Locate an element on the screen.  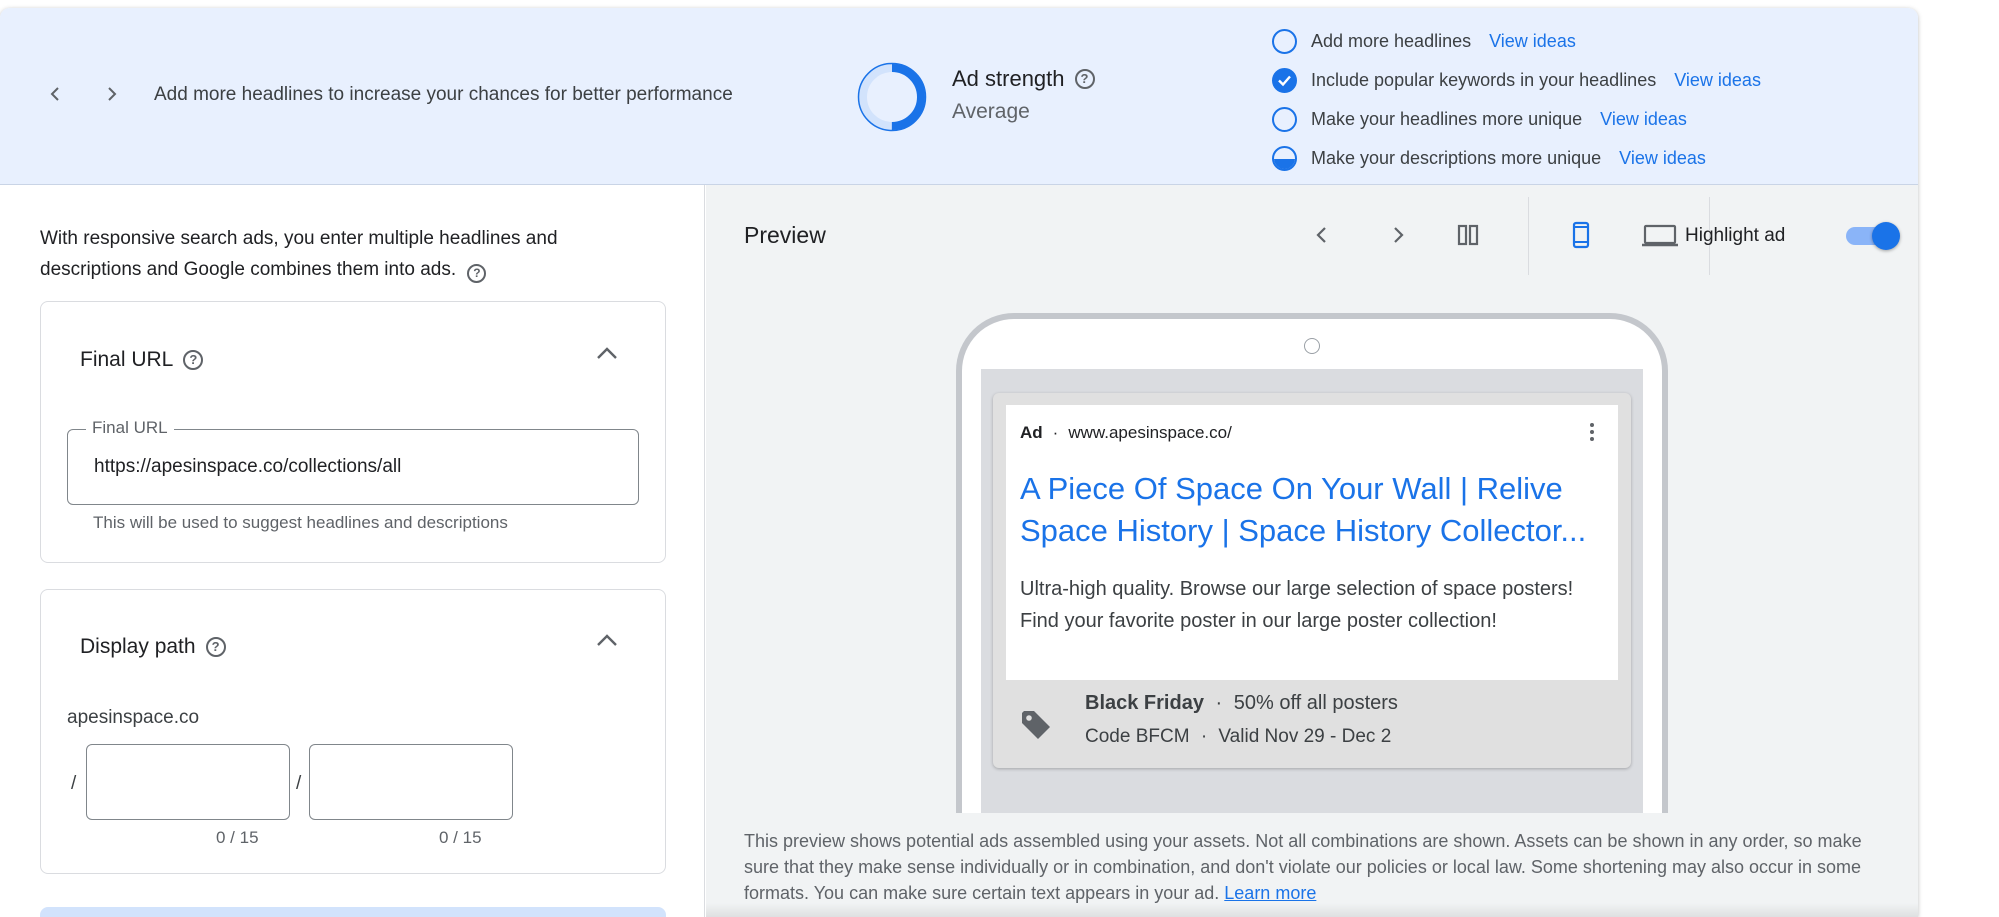
promo-event: Black Friday is located at coordinates (1144, 703).